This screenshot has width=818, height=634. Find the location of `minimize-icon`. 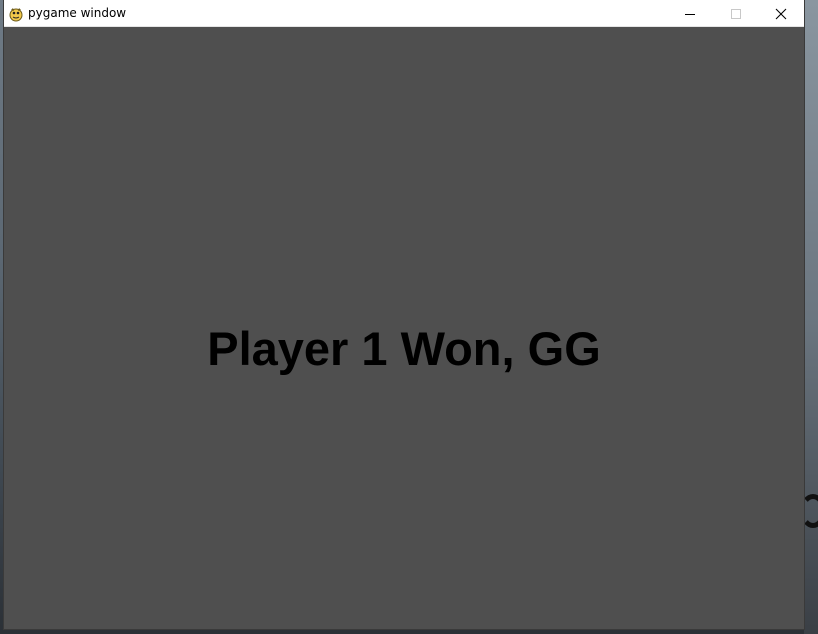

minimize-icon is located at coordinates (690, 14).